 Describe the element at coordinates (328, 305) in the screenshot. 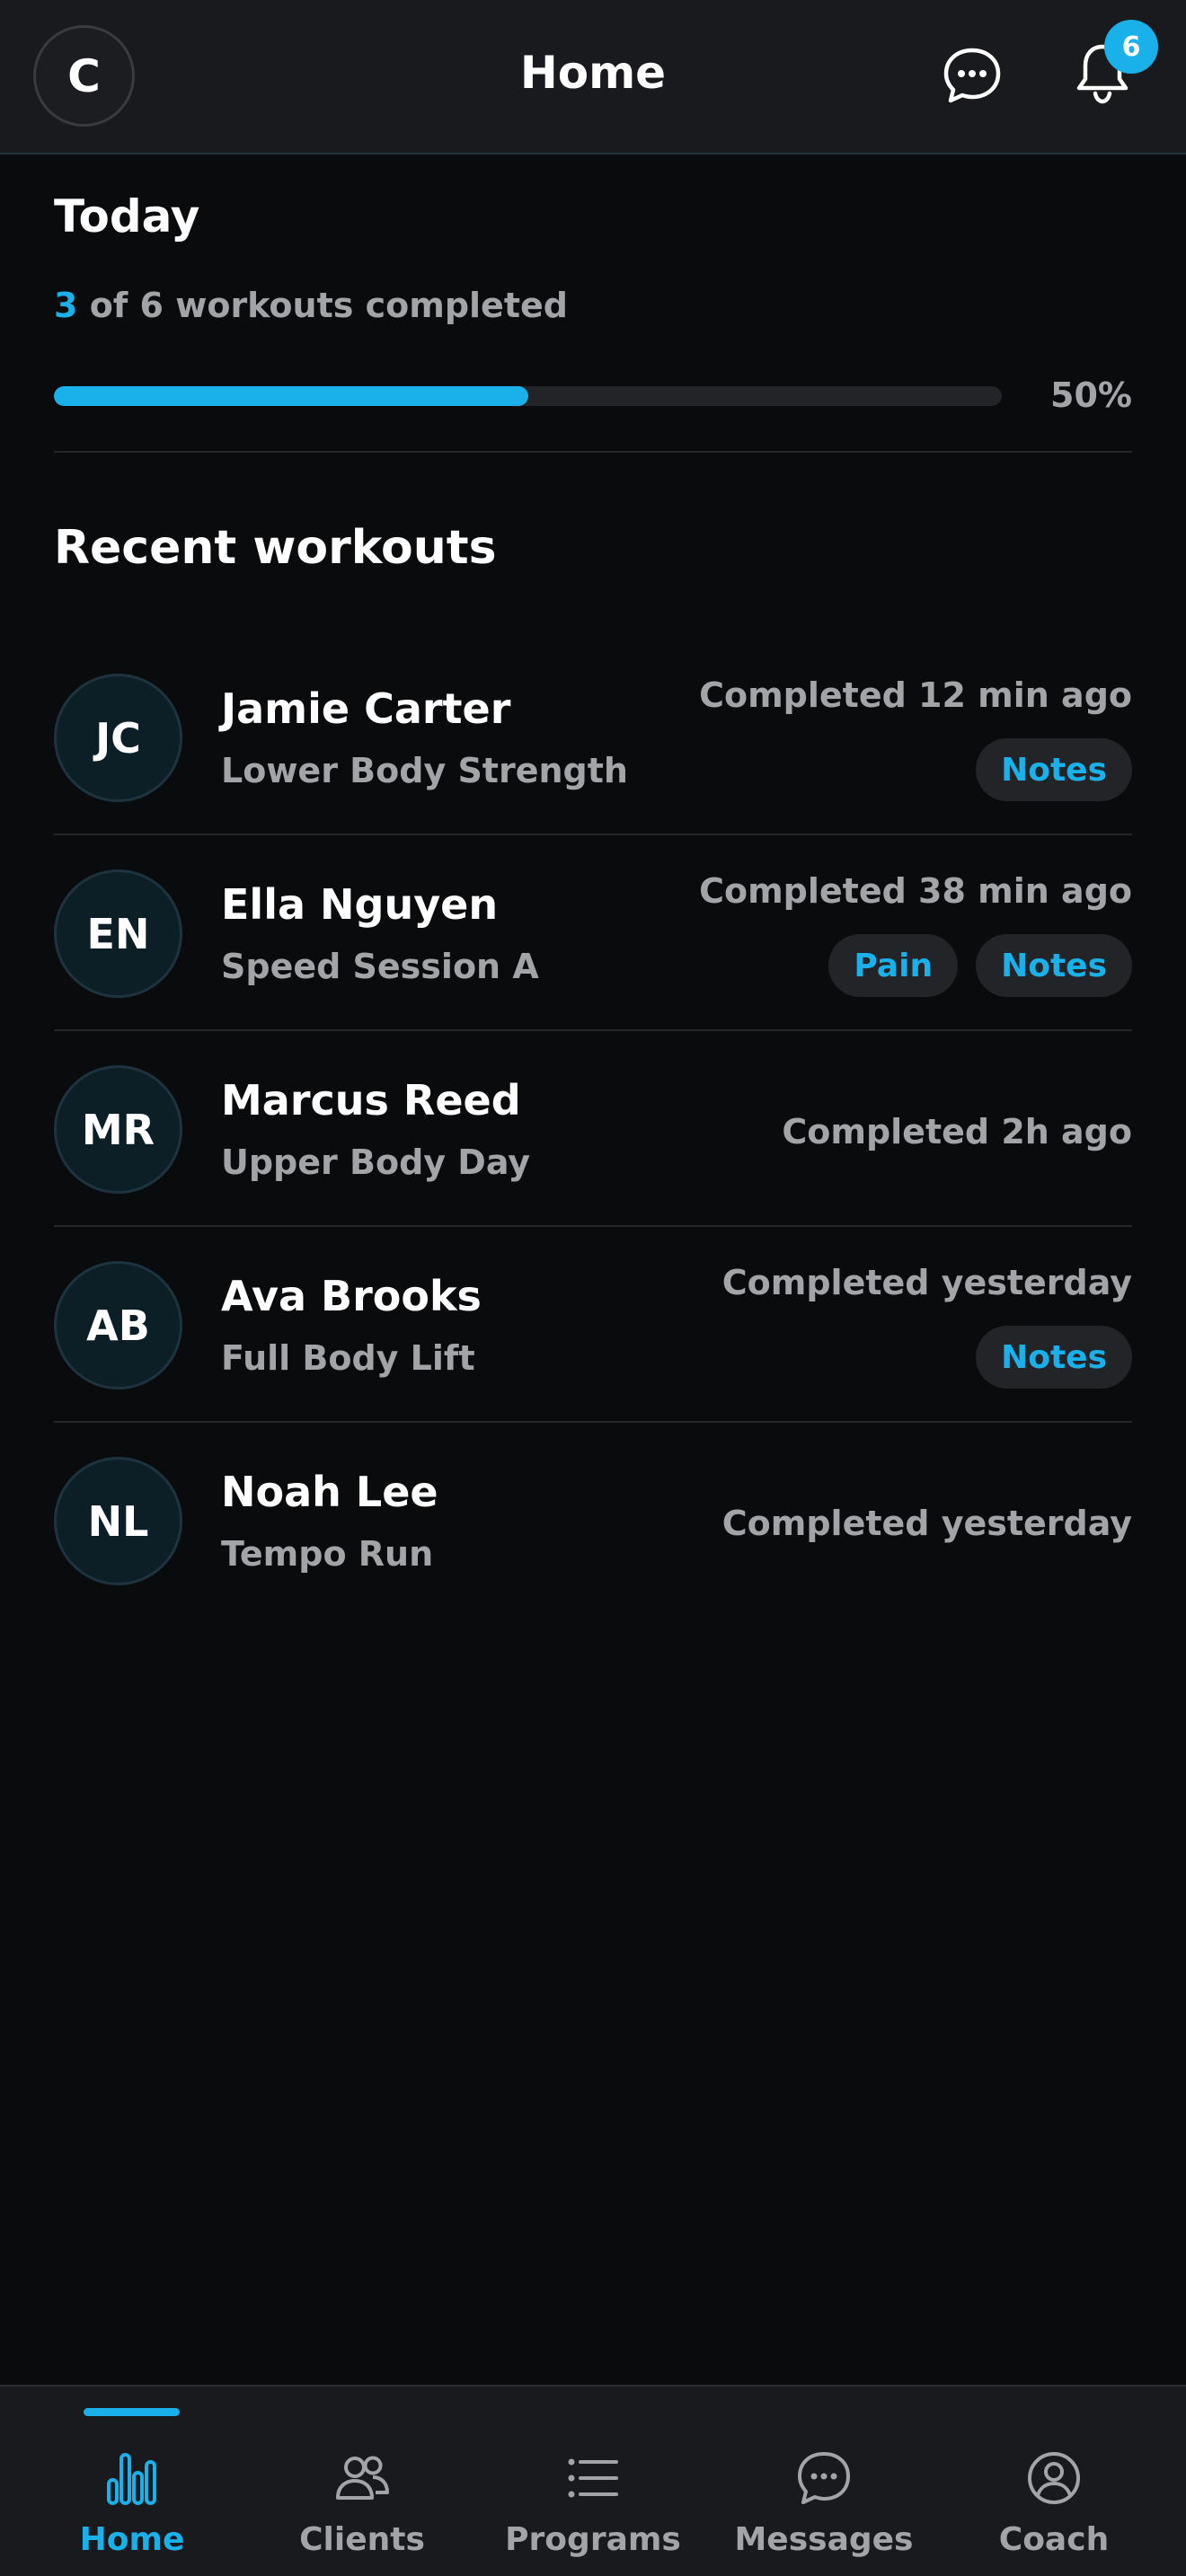

I see `progress-suffix: of 6 workouts completed` at that location.